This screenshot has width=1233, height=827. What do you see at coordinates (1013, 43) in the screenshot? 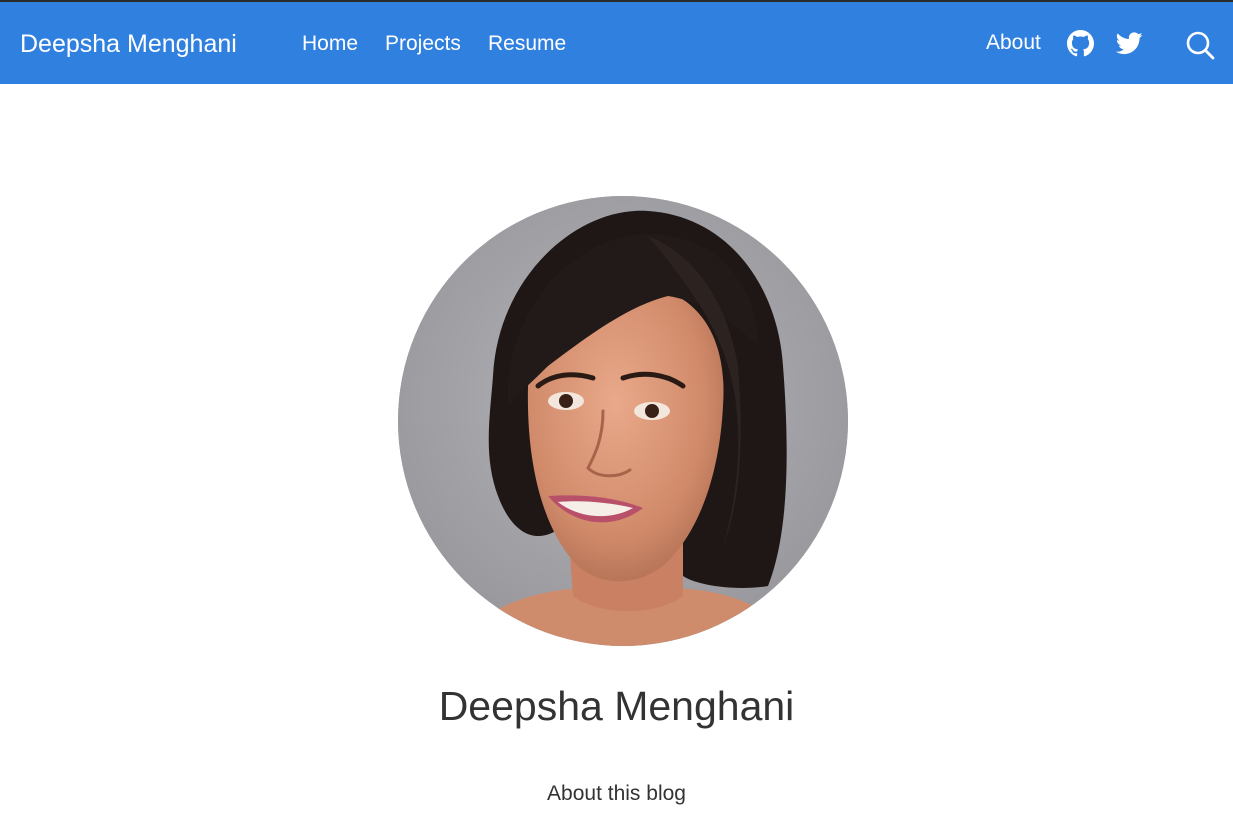
I see `nav-link-about: About` at bounding box center [1013, 43].